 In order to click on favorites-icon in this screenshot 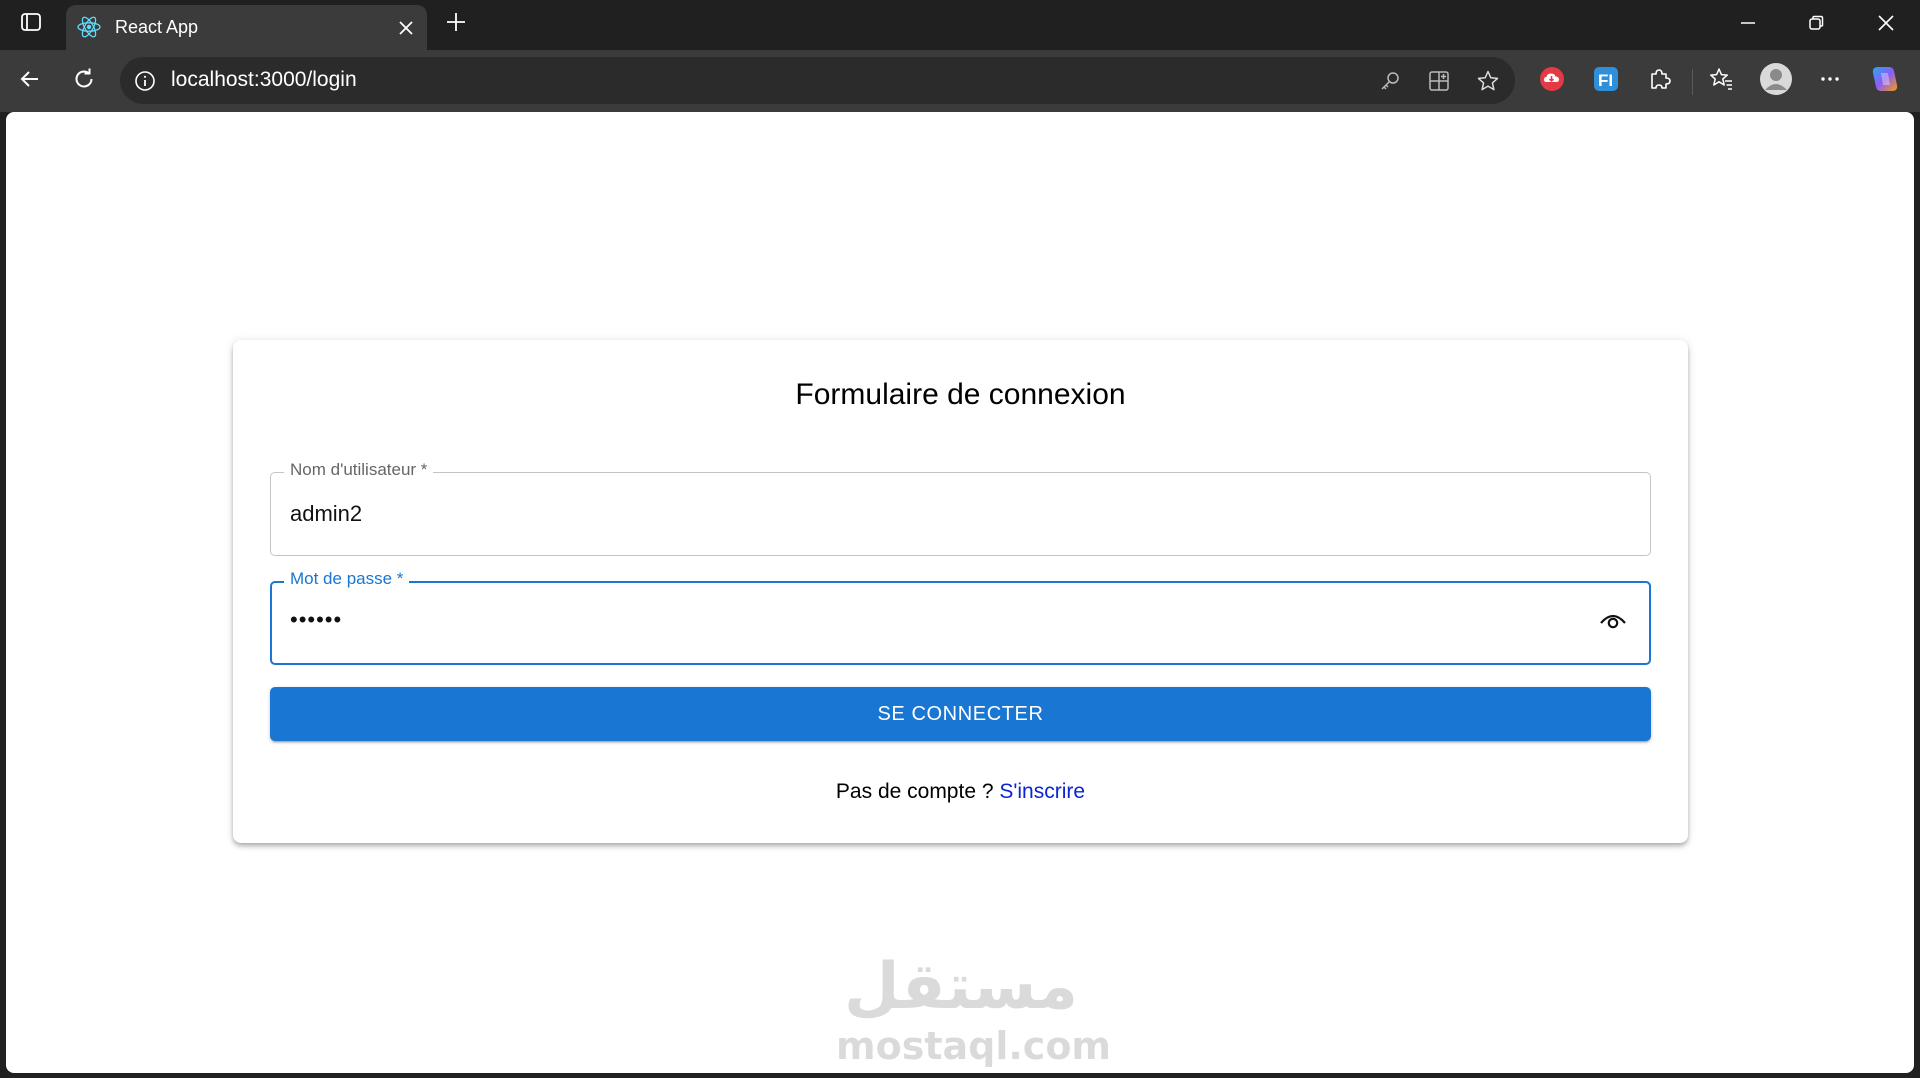, I will do `click(1721, 81)`.